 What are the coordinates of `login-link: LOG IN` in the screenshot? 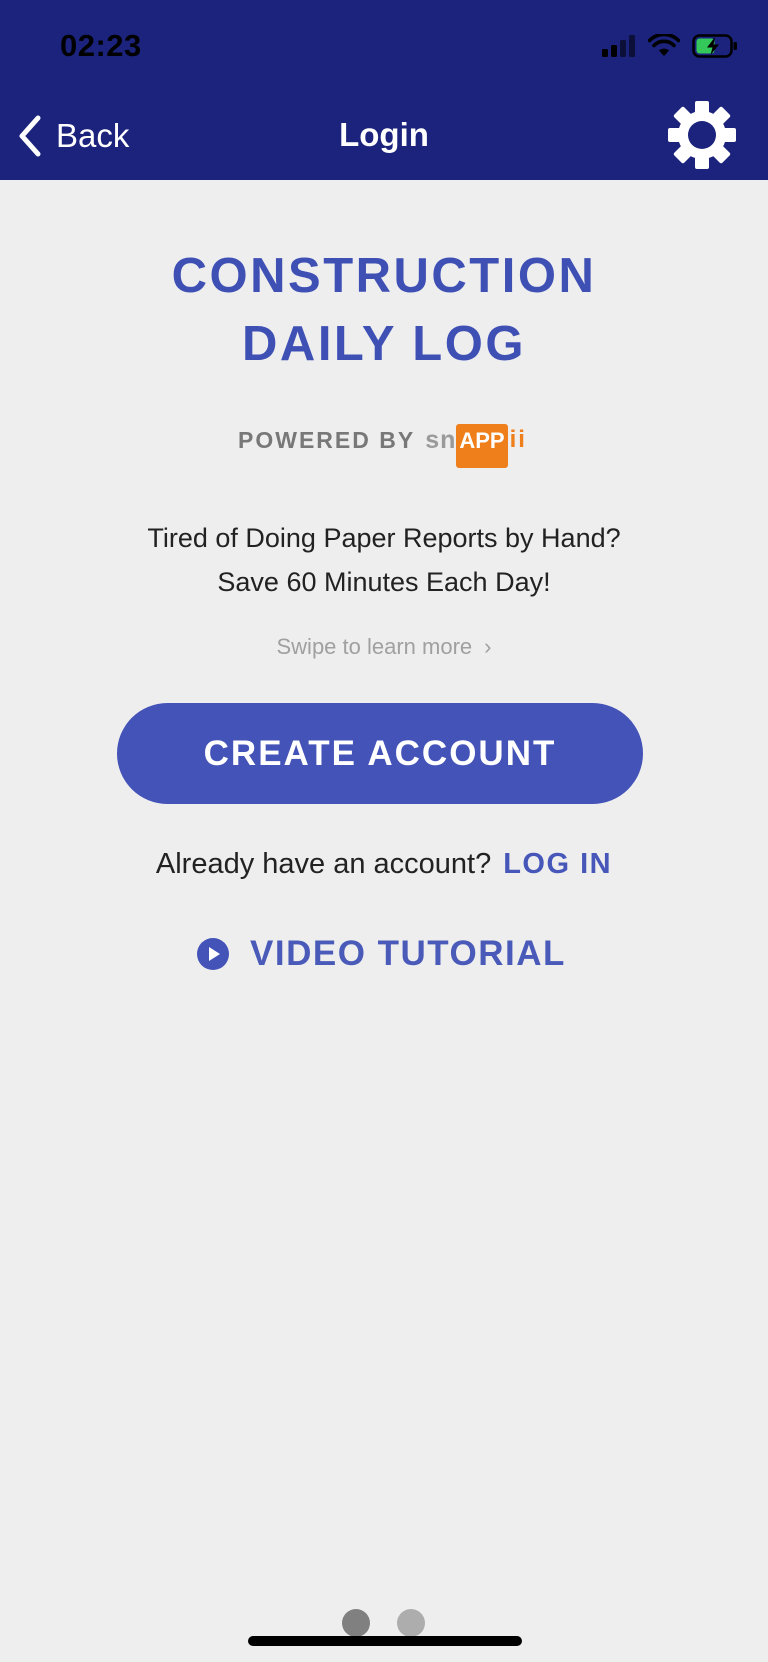 It's located at (557, 864).